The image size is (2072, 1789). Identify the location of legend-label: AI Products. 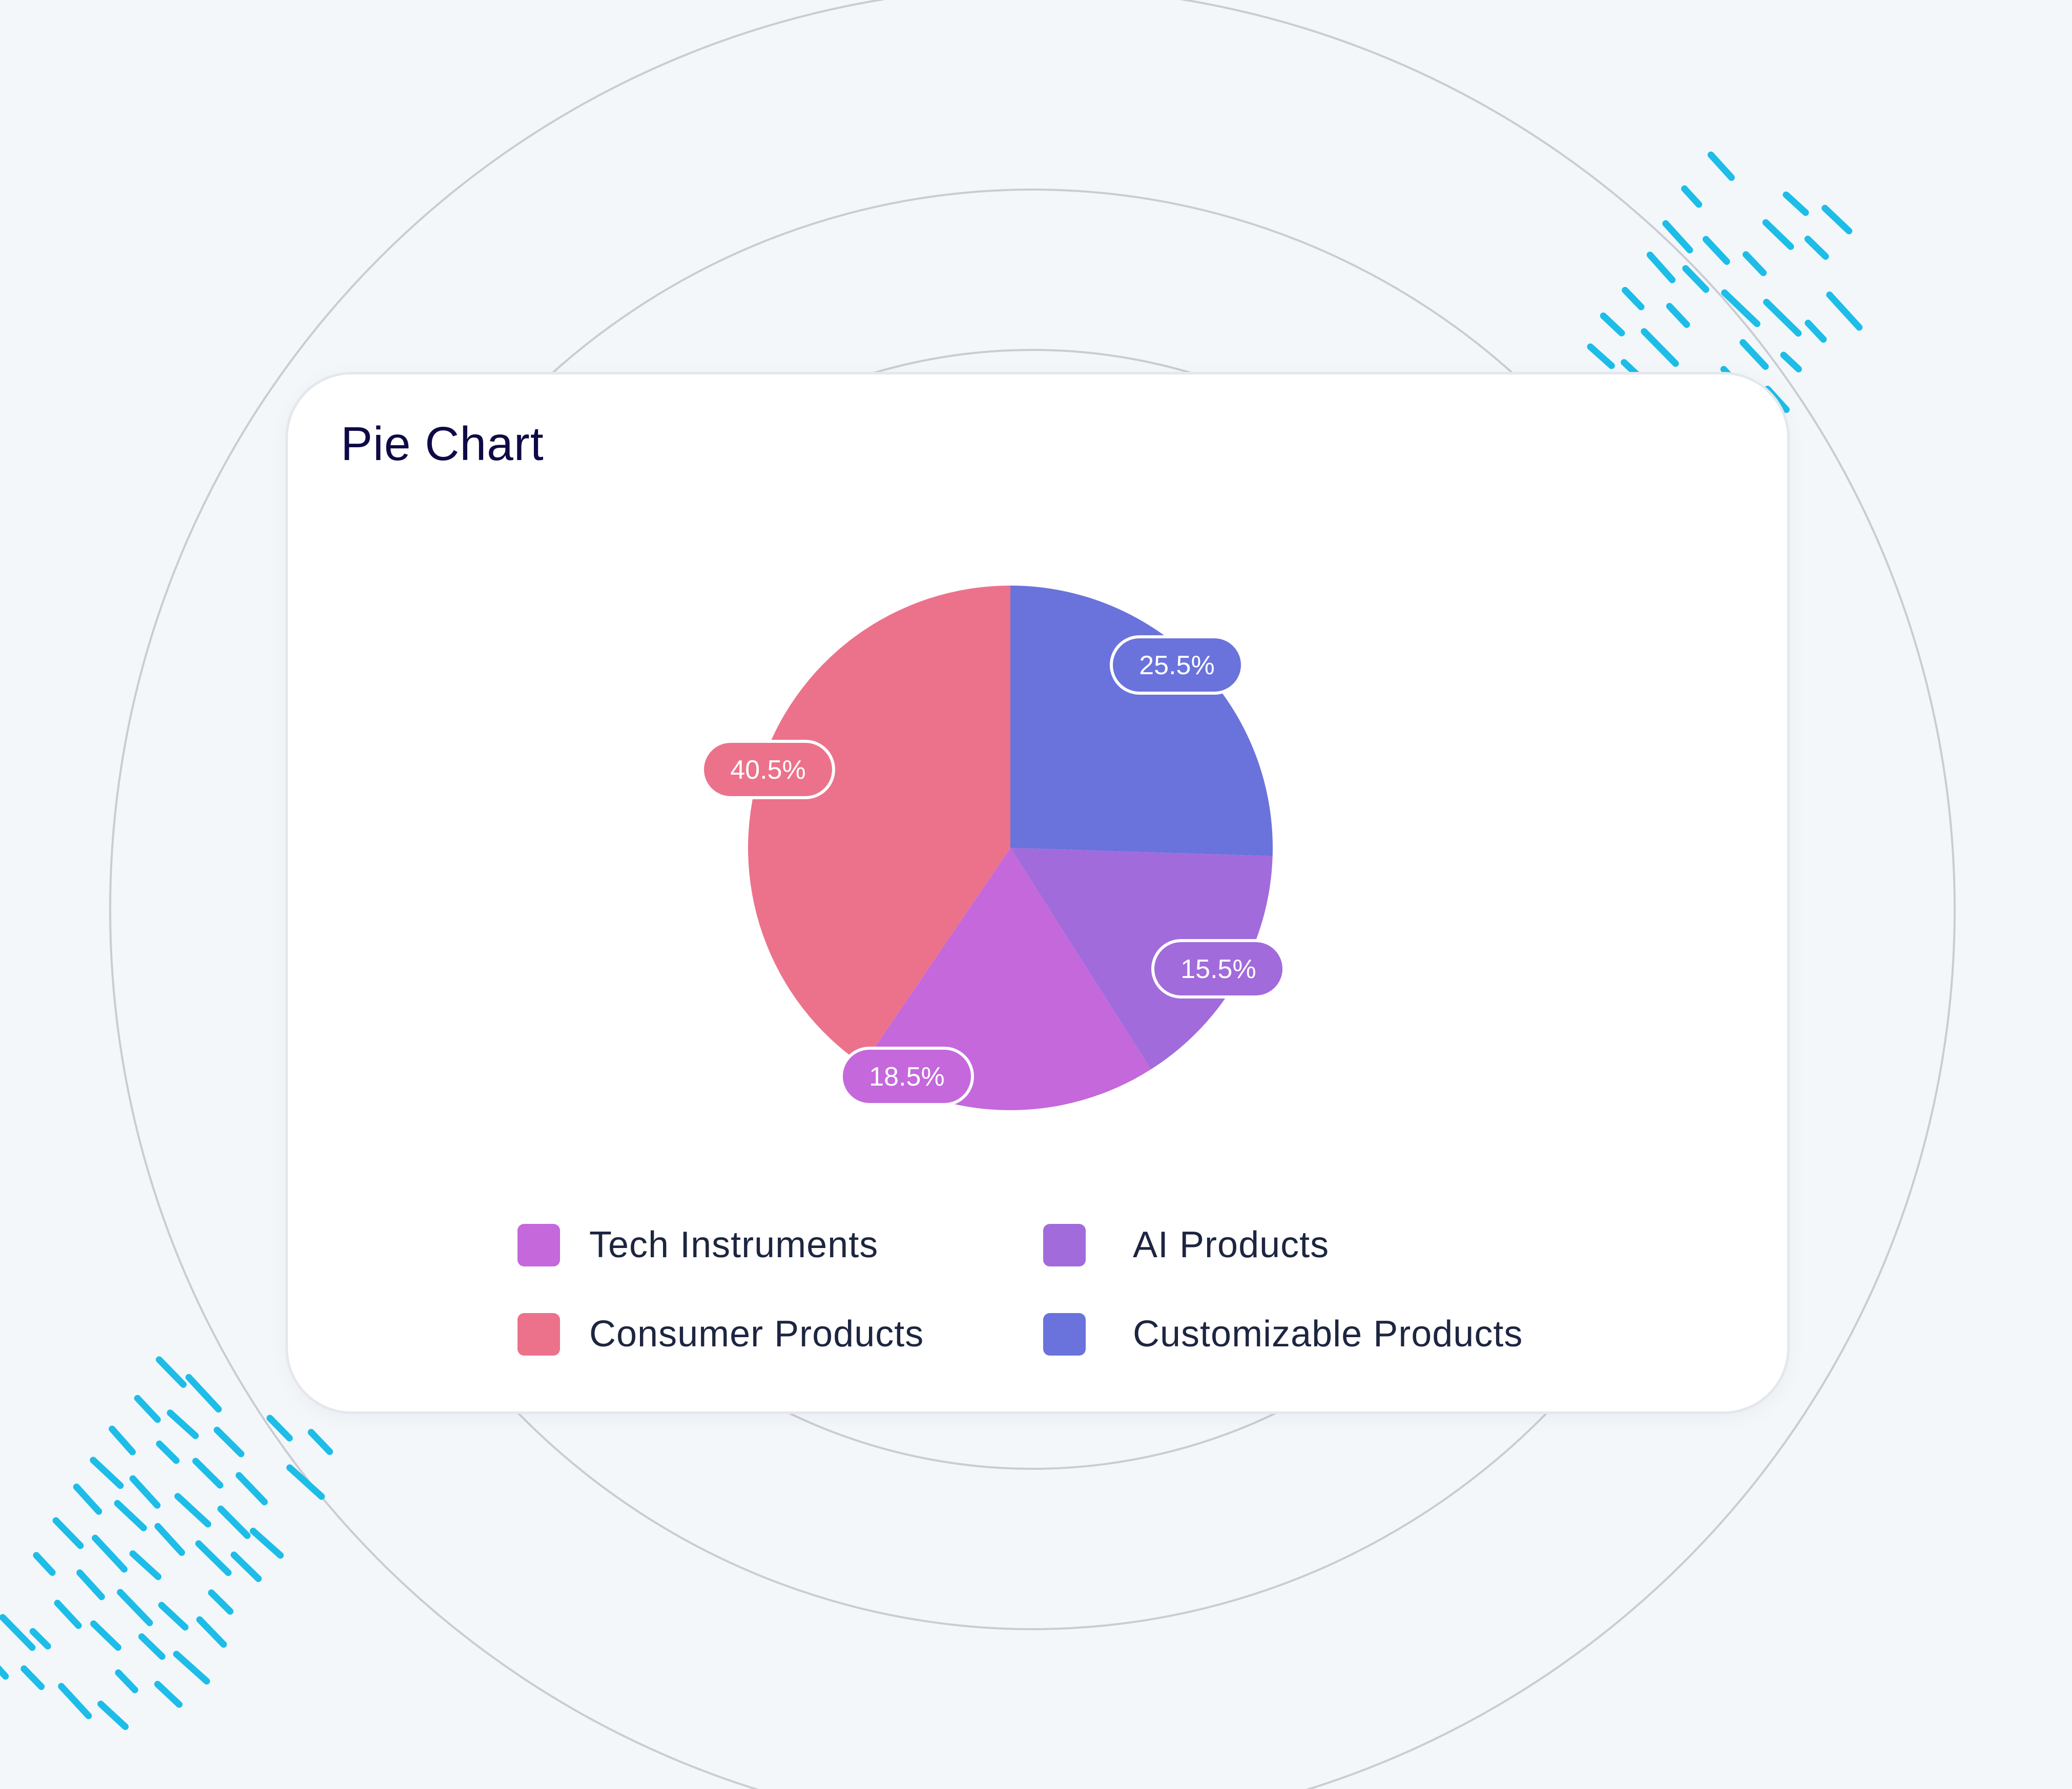
(1231, 1244).